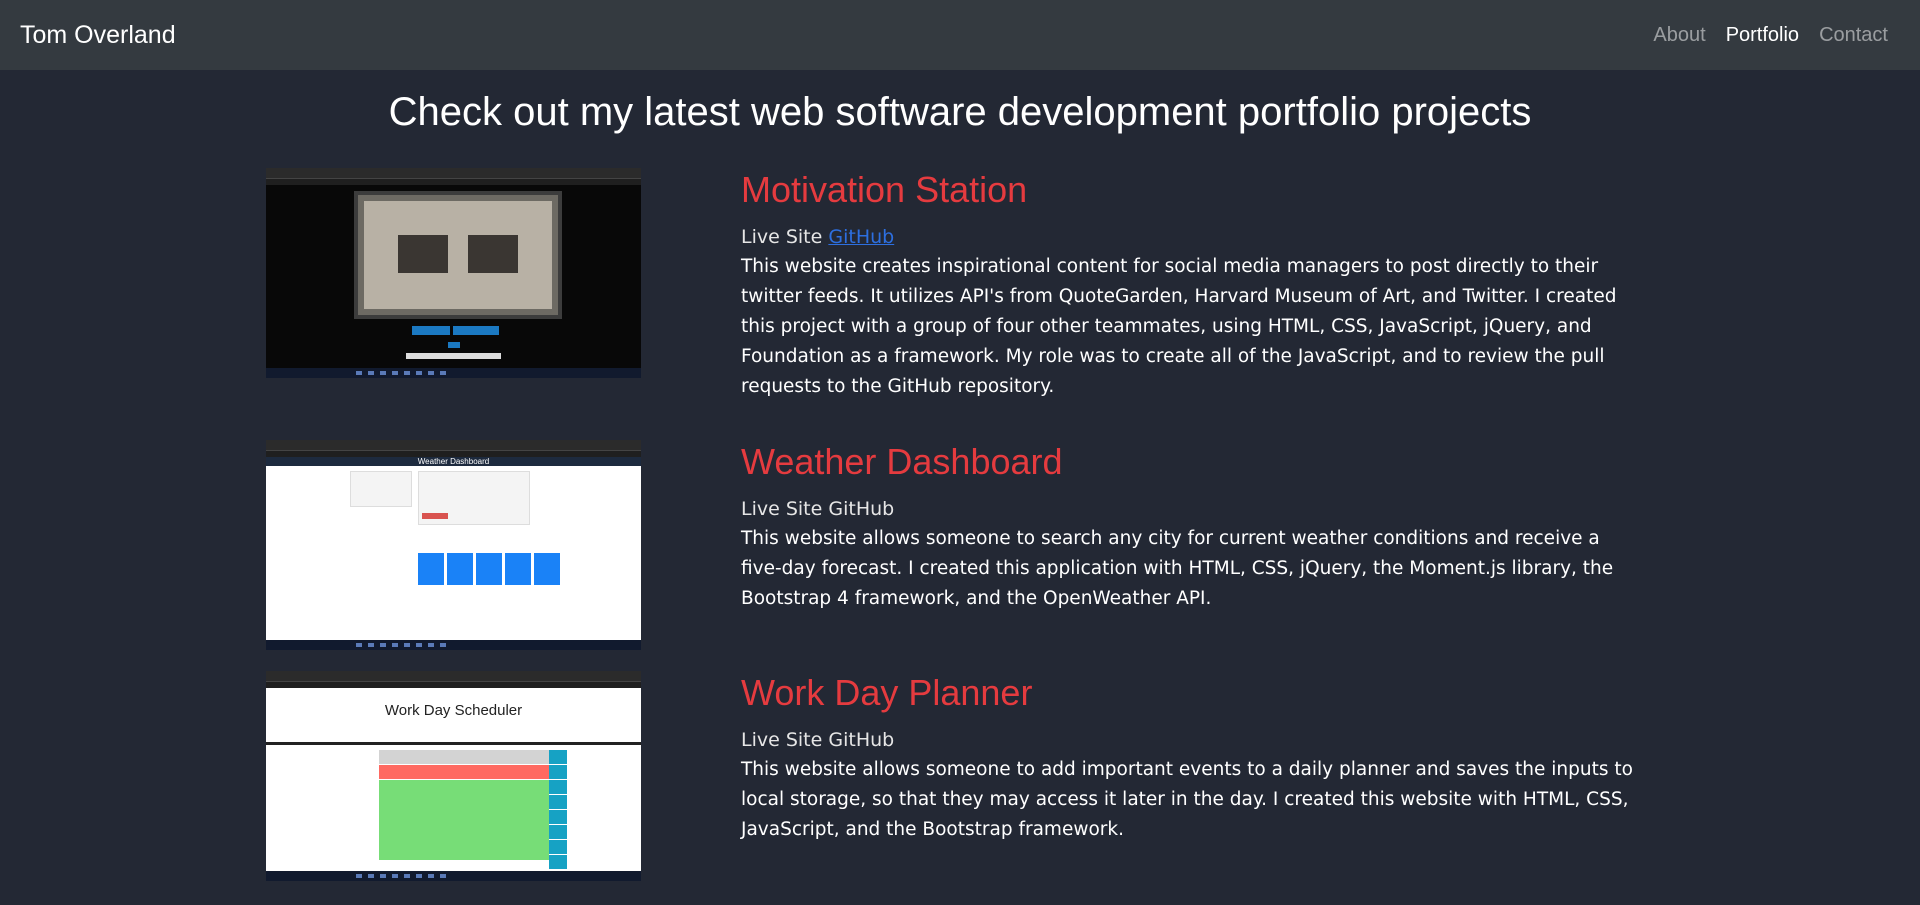 Image resolution: width=1920 pixels, height=905 pixels. I want to click on project-title: Work Day Planner, so click(887, 692).